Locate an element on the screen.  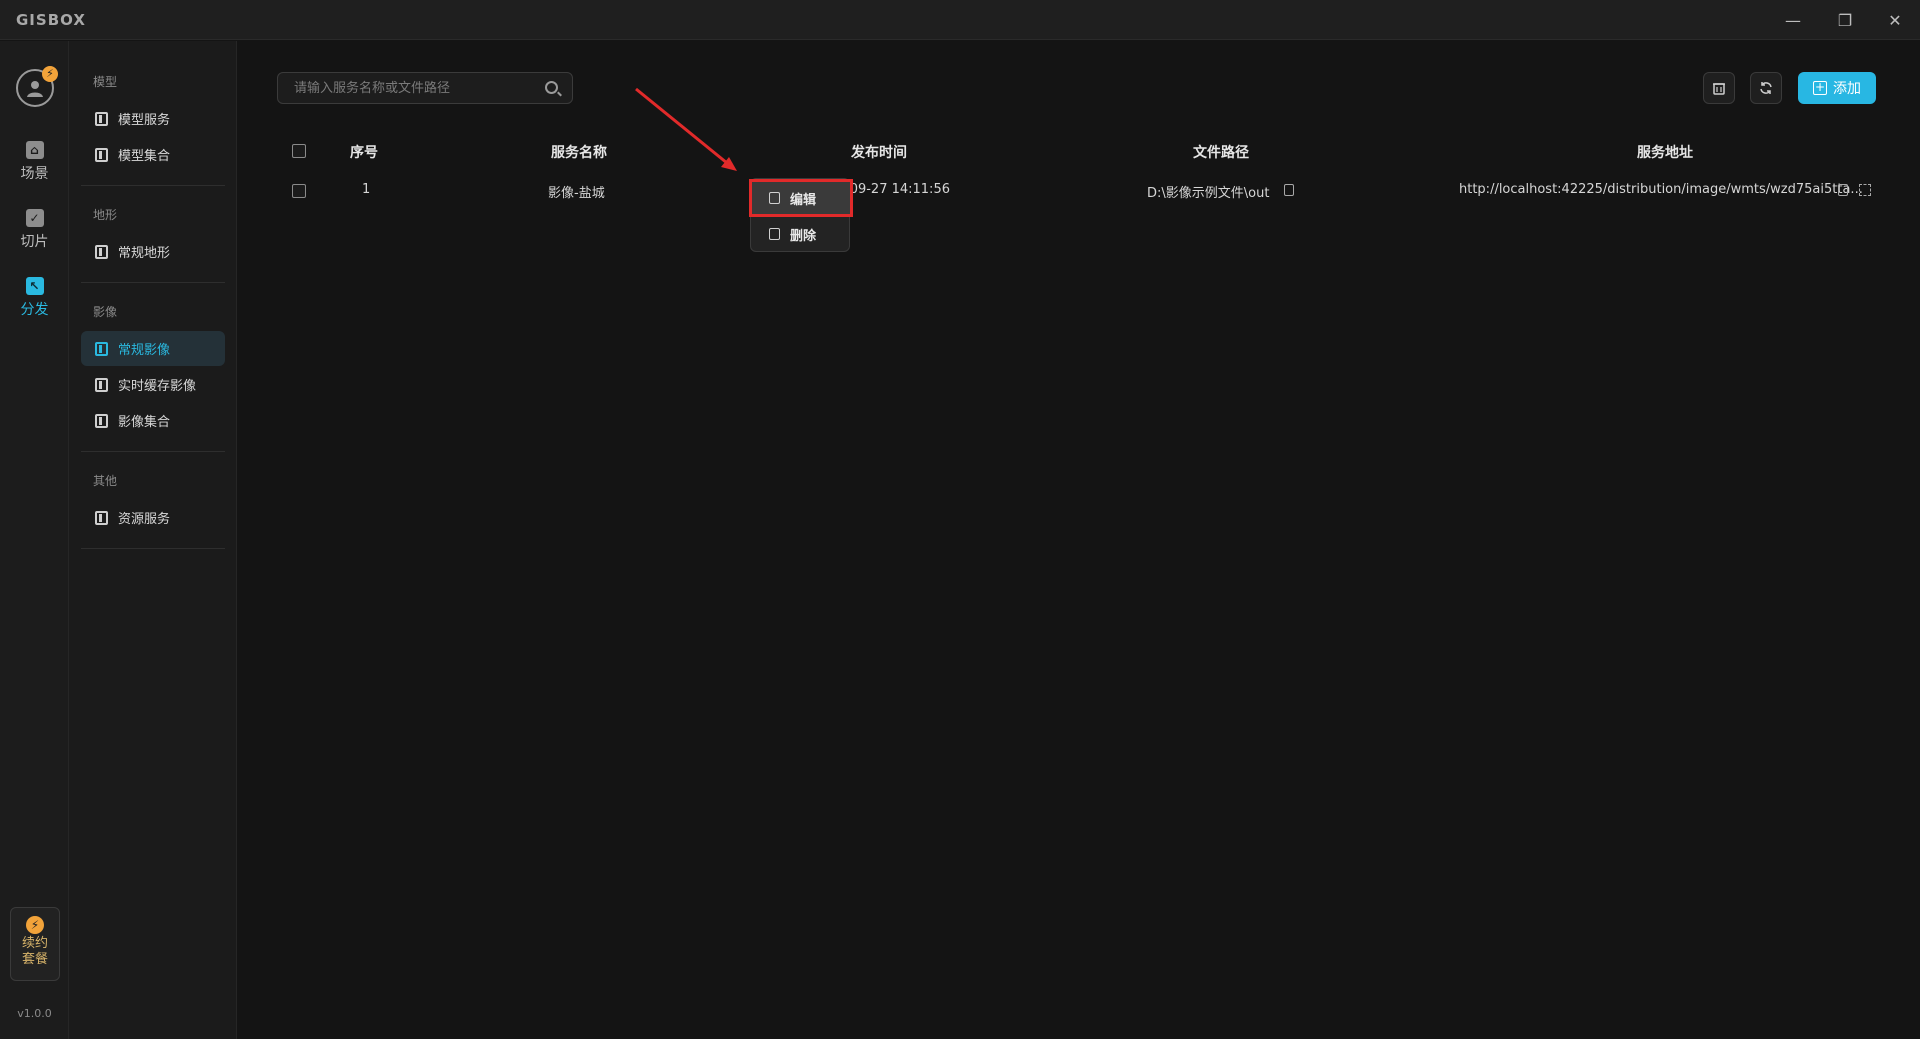
delete-selected-button is located at coordinates (1719, 88).